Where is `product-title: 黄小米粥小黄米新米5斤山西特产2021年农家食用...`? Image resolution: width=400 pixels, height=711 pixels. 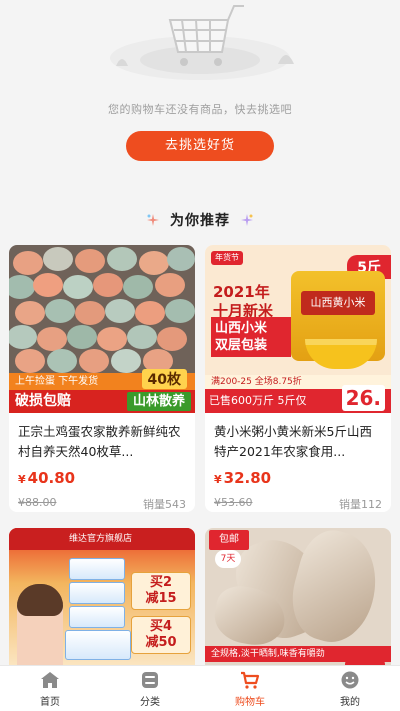 product-title: 黄小米粥小黄米新米5斤山西特产2021年农家食用... is located at coordinates (298, 442).